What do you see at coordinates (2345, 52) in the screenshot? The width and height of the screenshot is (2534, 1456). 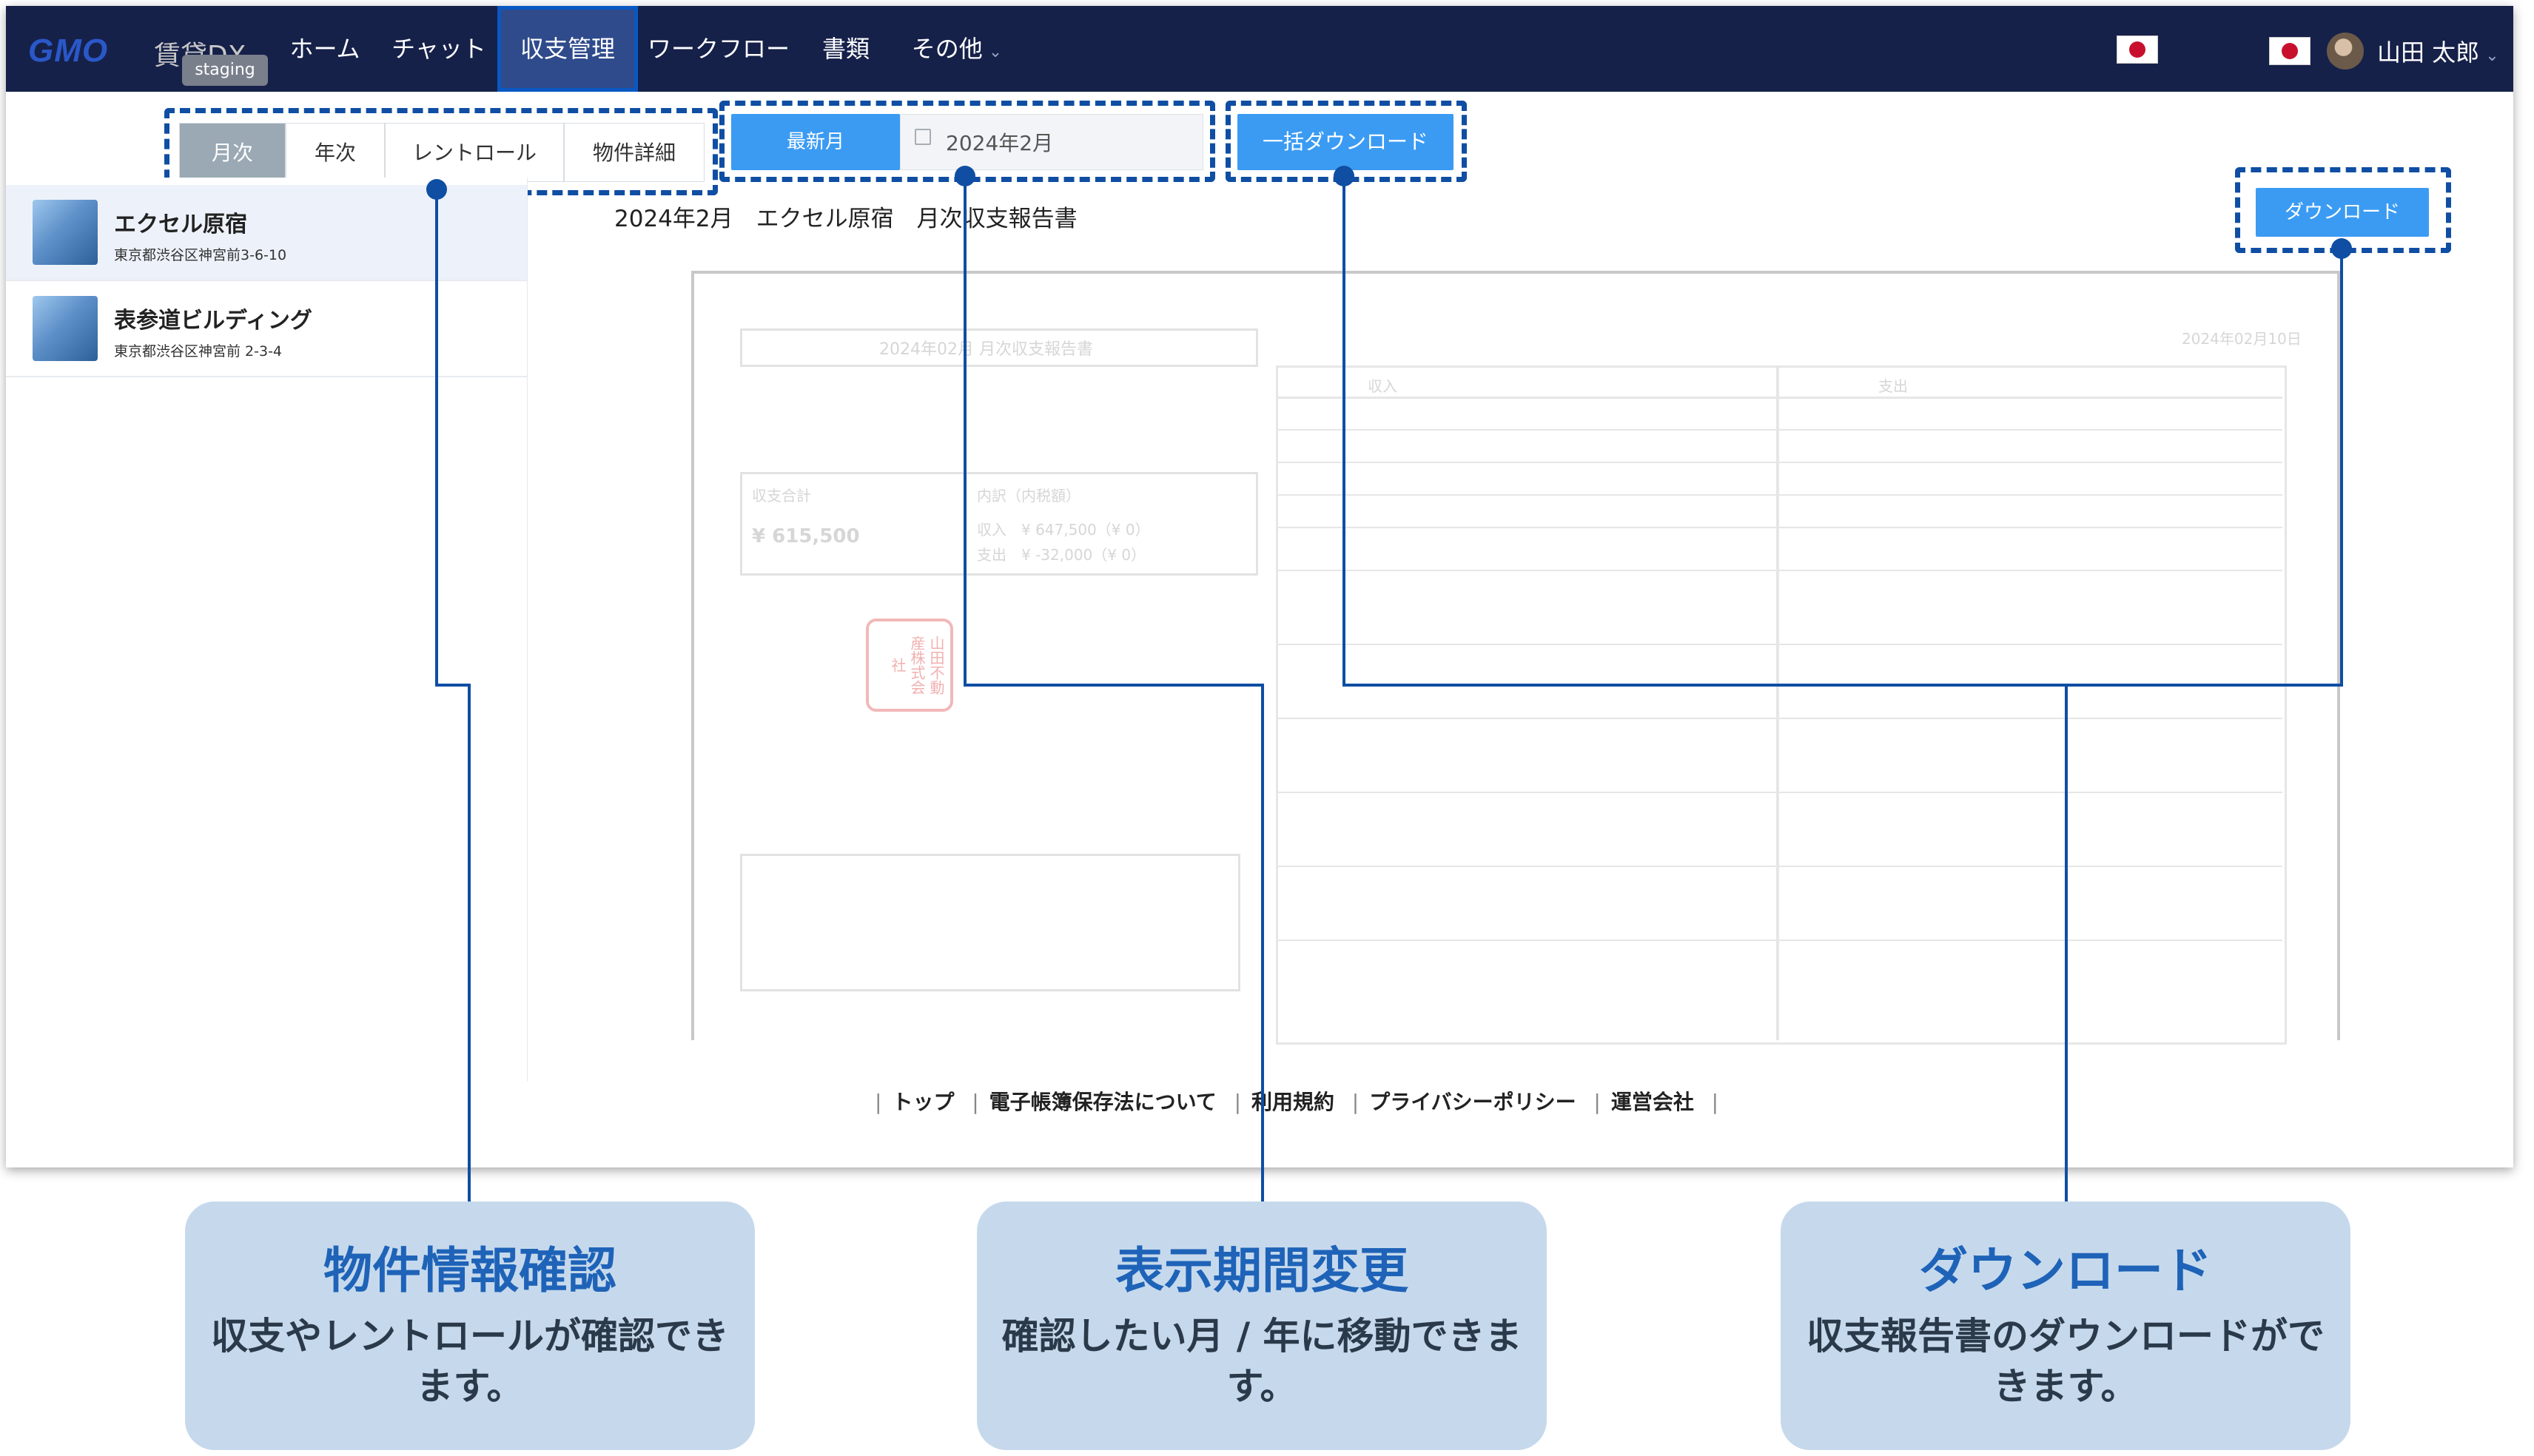 I see `avatar` at bounding box center [2345, 52].